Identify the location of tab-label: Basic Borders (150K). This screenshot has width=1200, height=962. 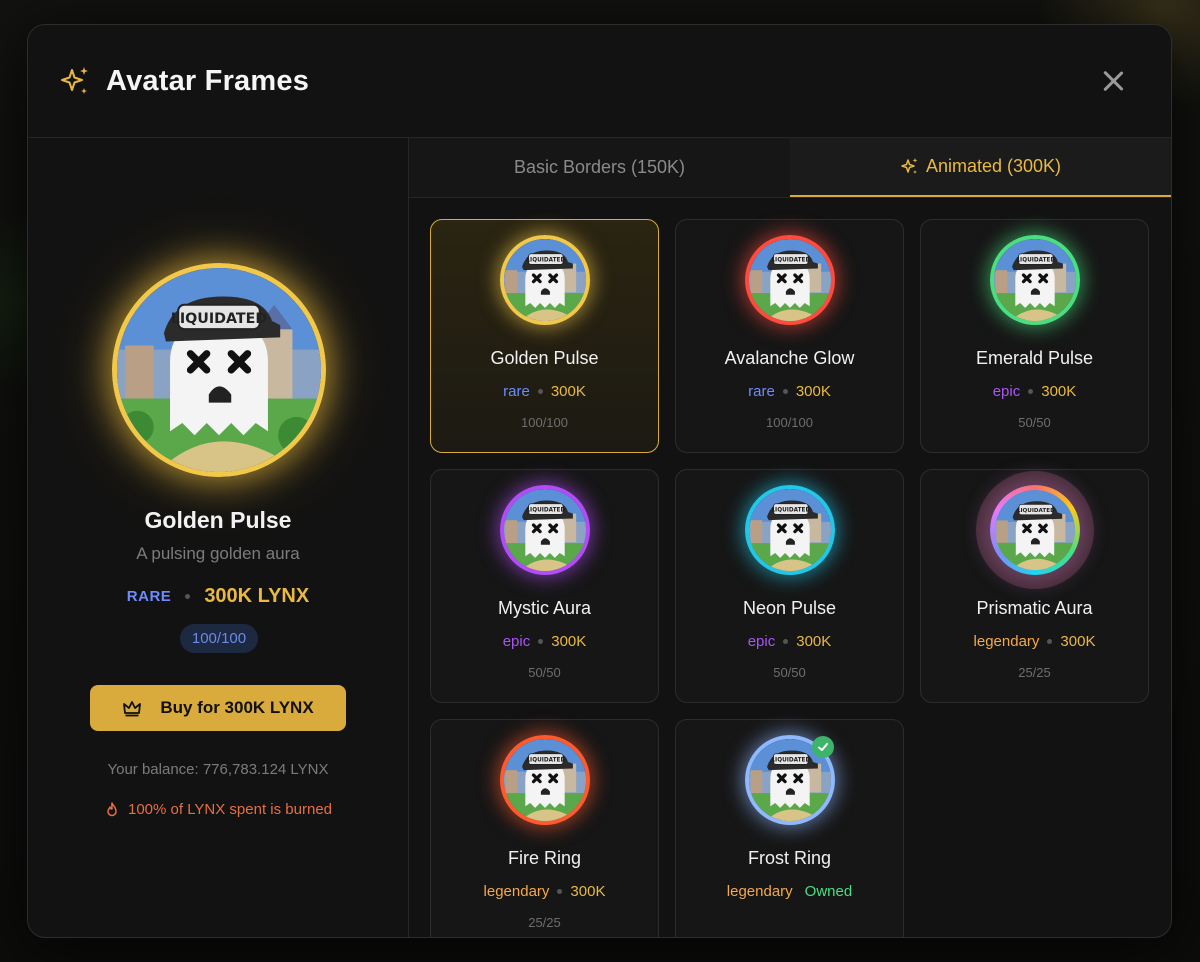
(599, 167).